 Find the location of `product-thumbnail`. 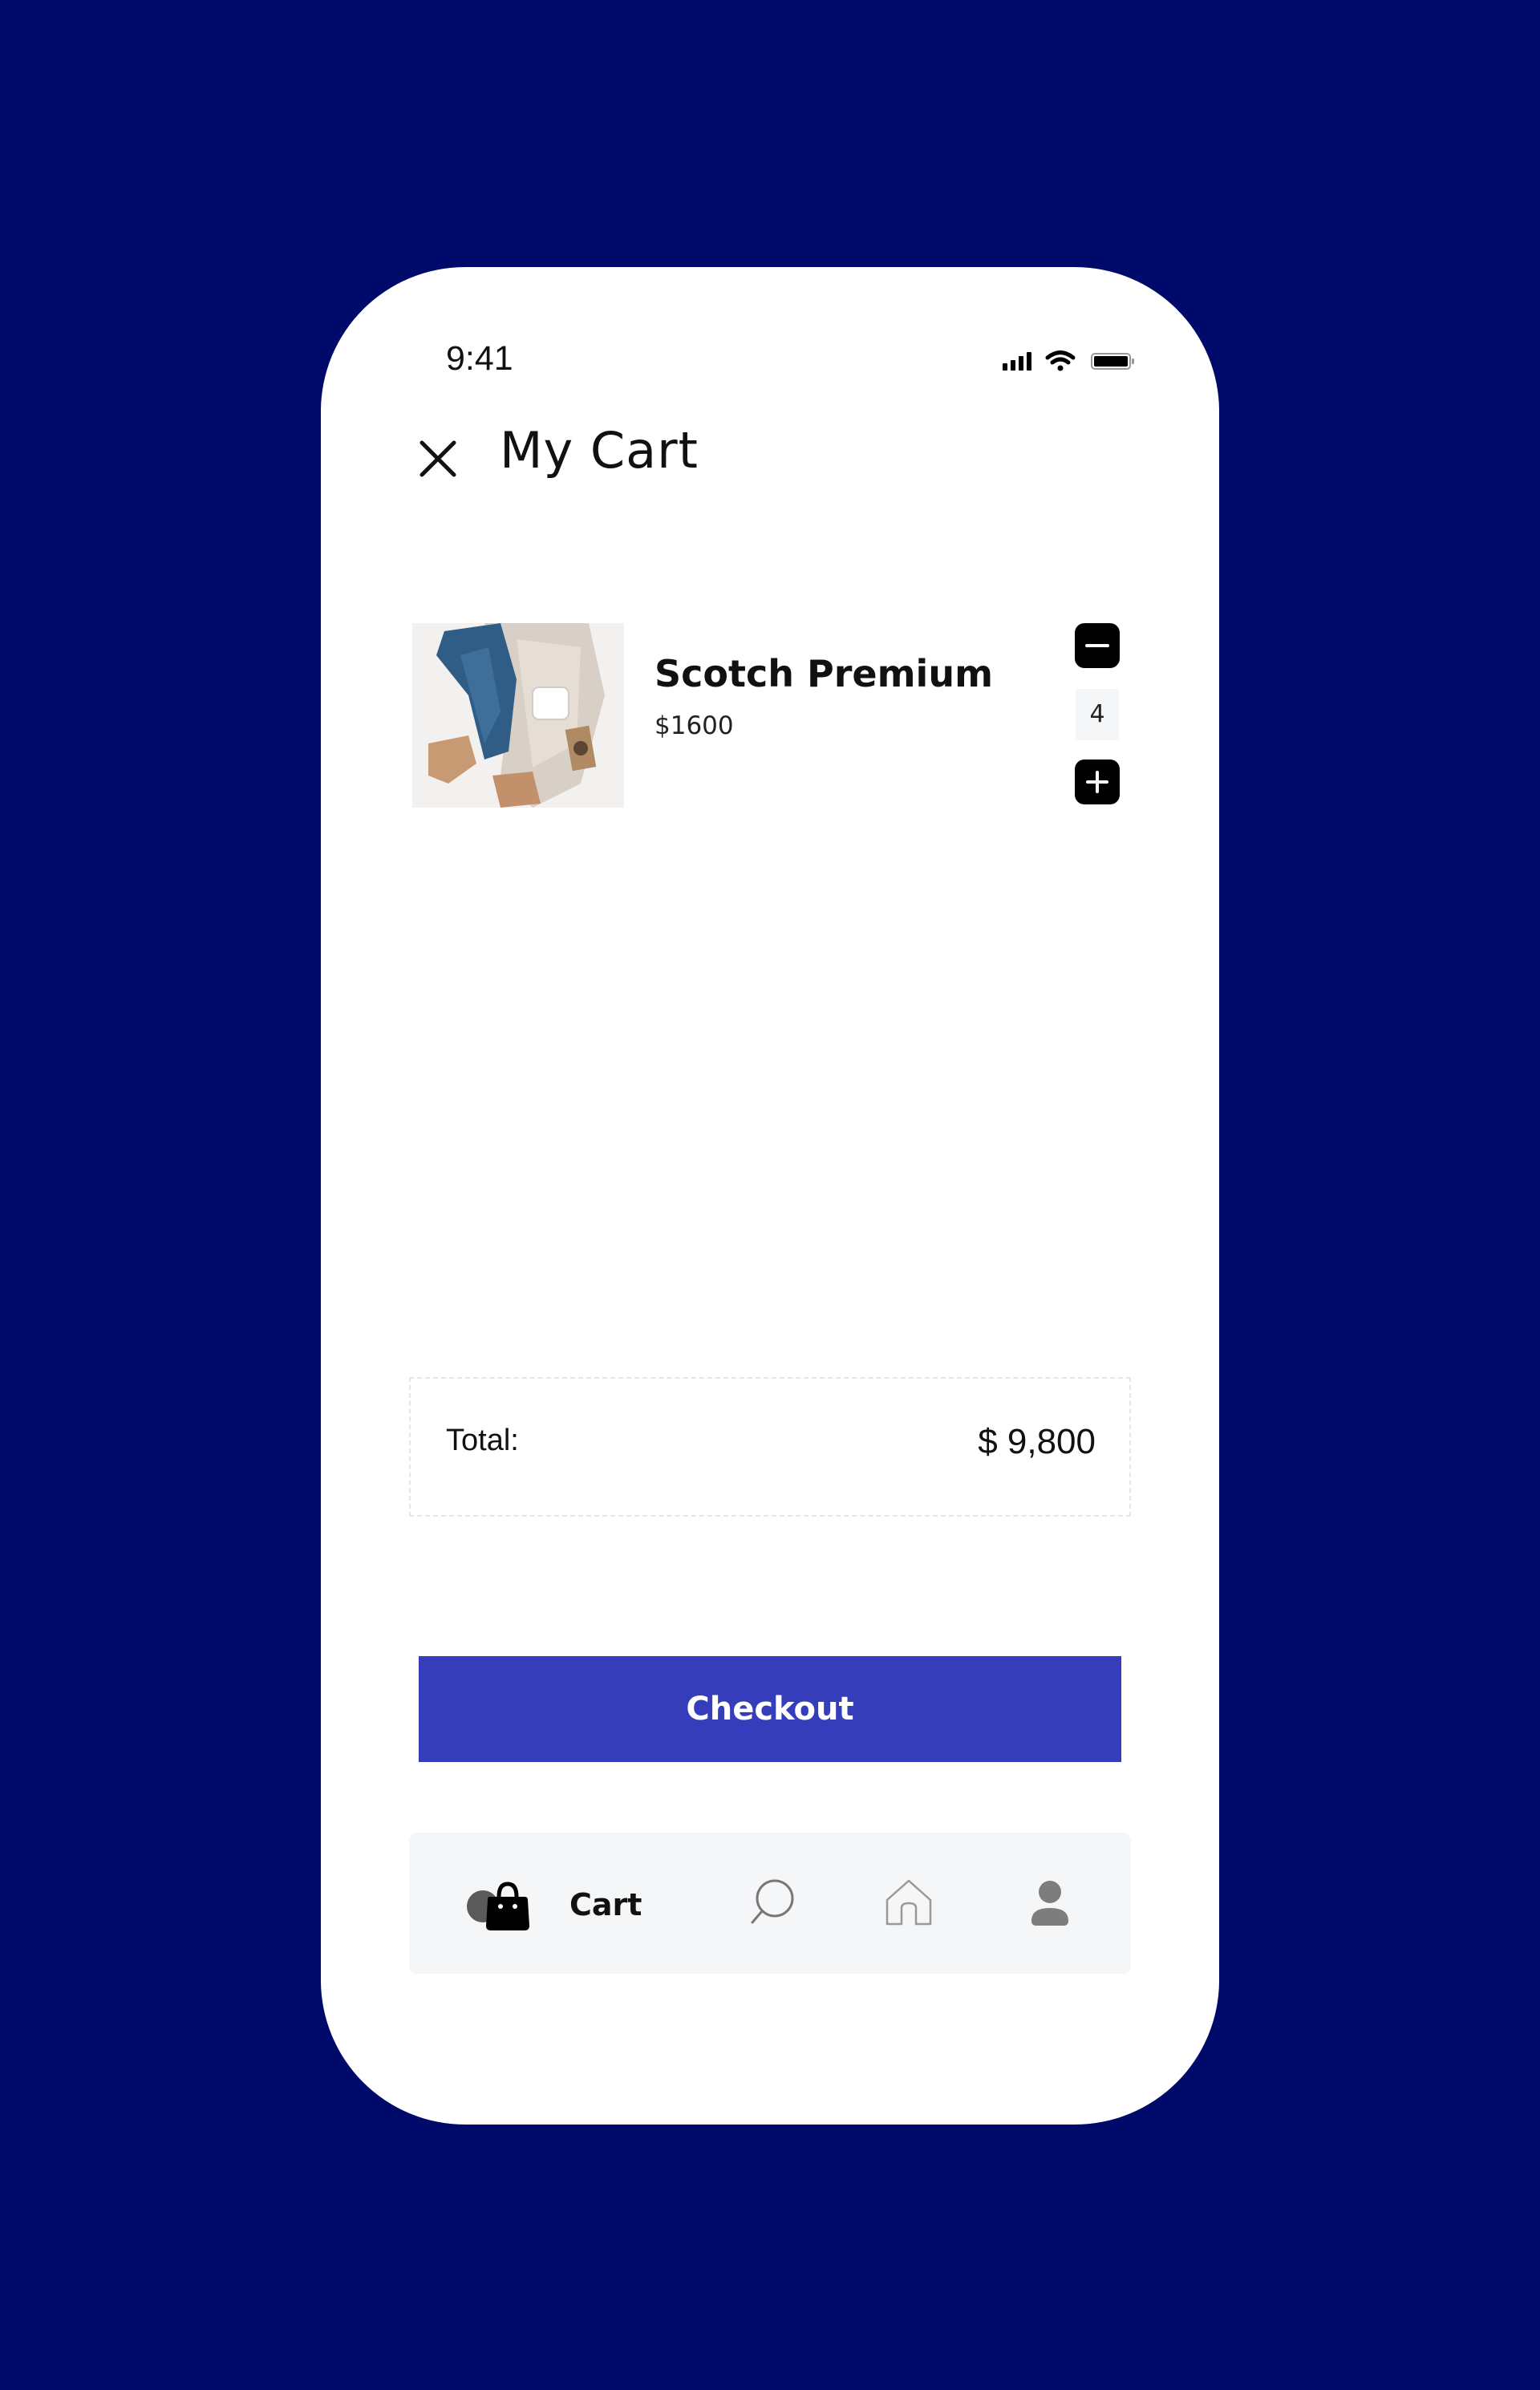

product-thumbnail is located at coordinates (518, 716).